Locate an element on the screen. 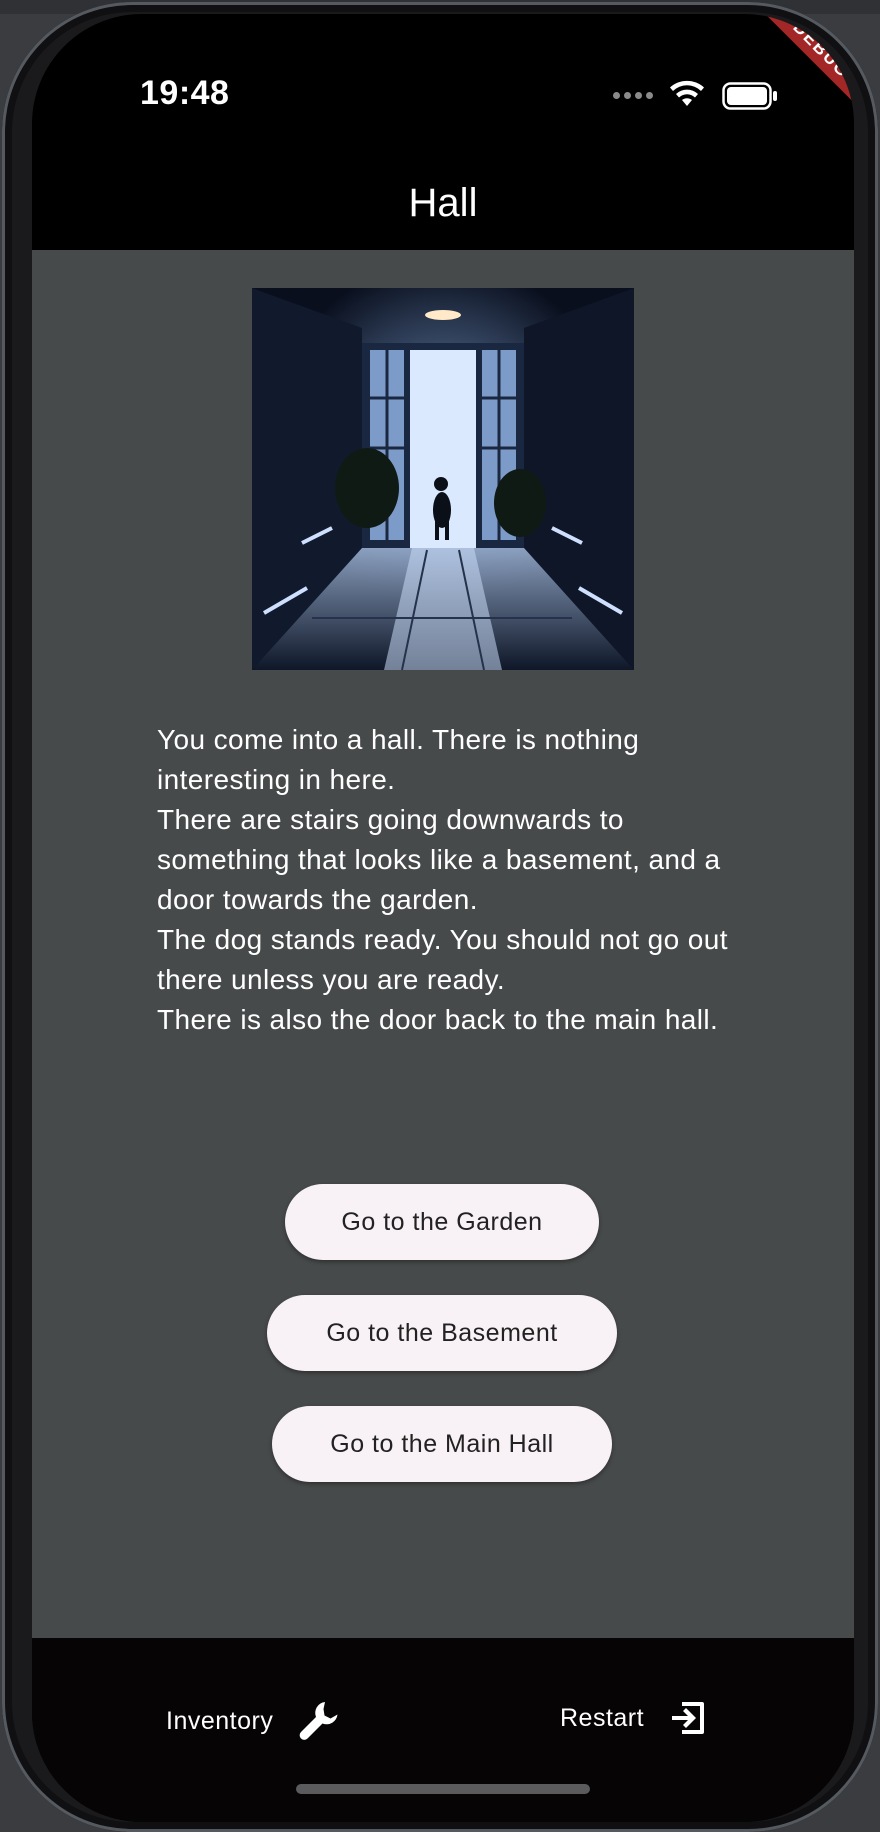 The width and height of the screenshot is (880, 1832). wifi-icon is located at coordinates (687, 93).